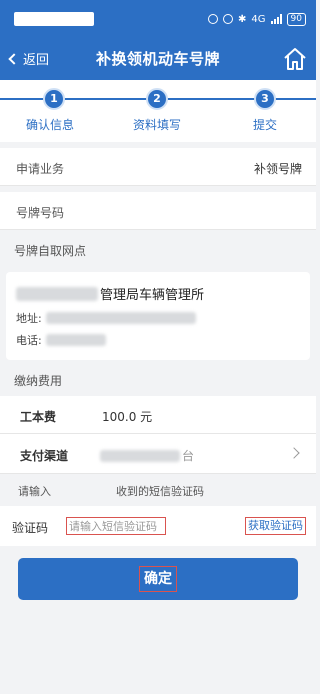 Image resolution: width=320 pixels, height=694 pixels. I want to click on pickup-name: 管理局车辆管理所, so click(110, 293).